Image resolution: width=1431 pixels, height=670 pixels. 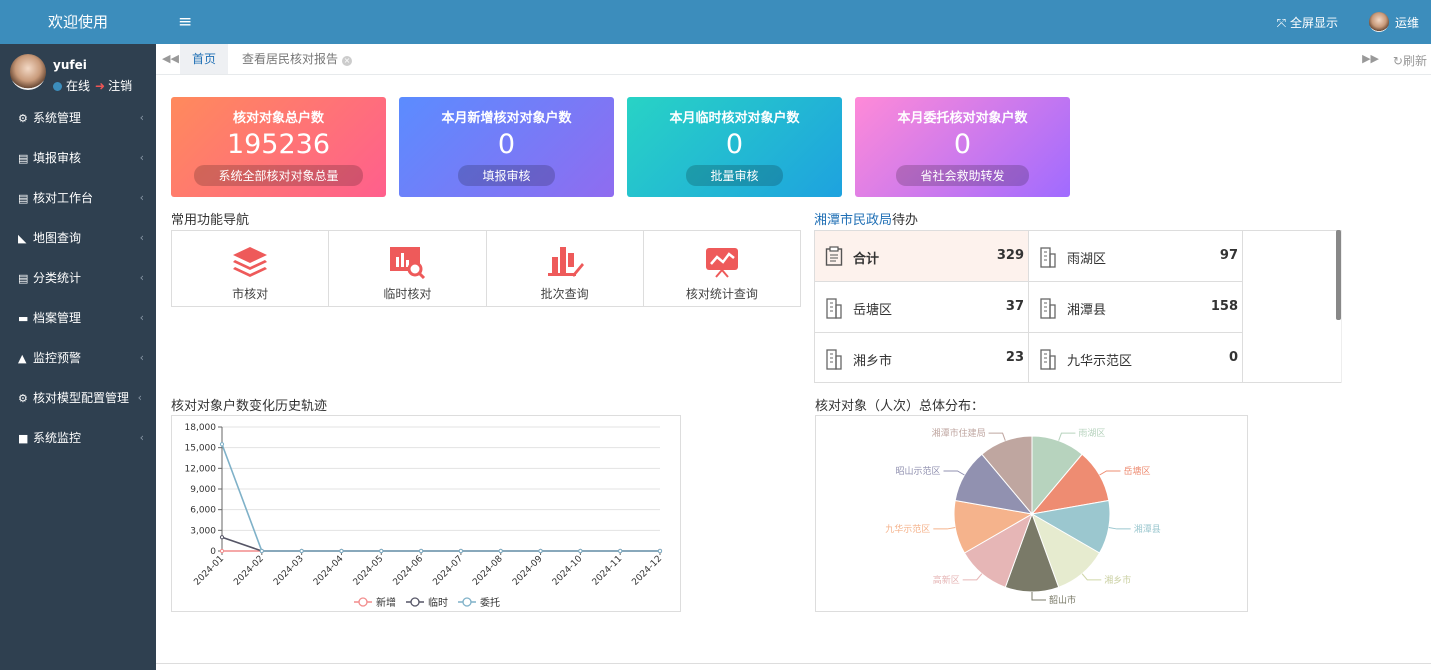 I want to click on todo-item-count: 23, so click(x=1014, y=357).